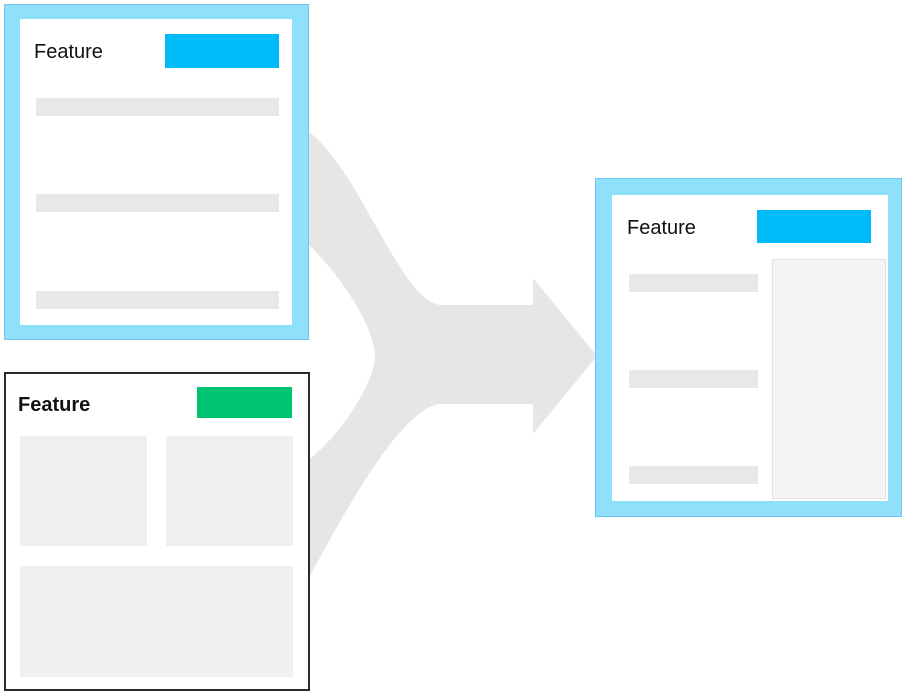 Image resolution: width=902 pixels, height=693 pixels. What do you see at coordinates (829, 379) in the screenshot?
I see `card-c-side-panel` at bounding box center [829, 379].